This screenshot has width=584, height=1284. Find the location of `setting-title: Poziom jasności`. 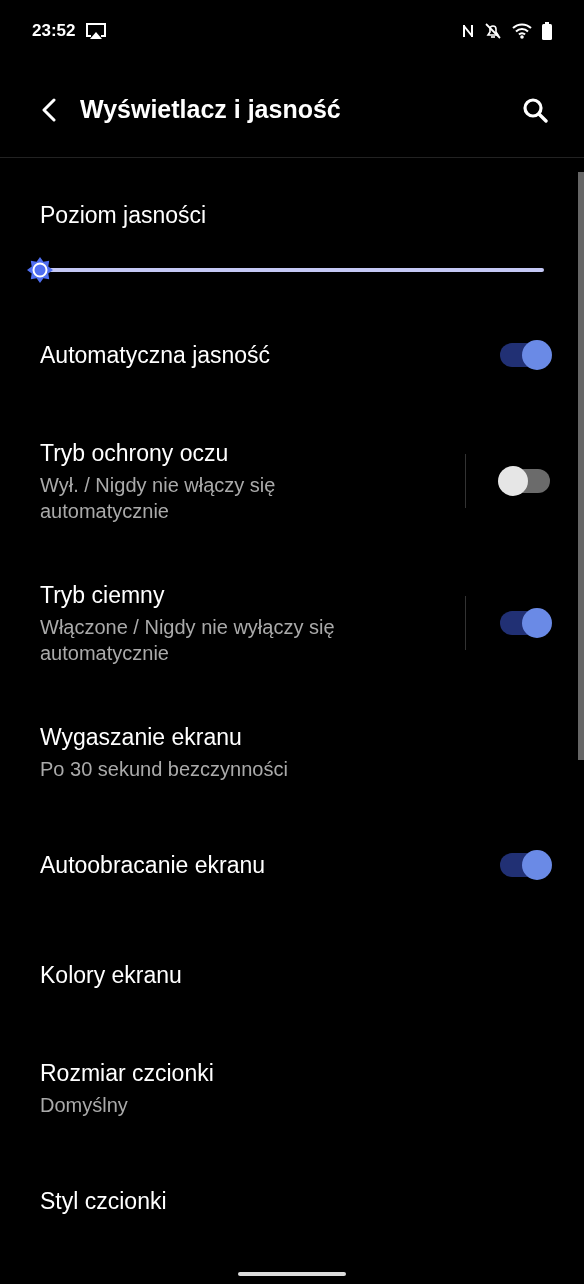

setting-title: Poziom jasności is located at coordinates (124, 215).